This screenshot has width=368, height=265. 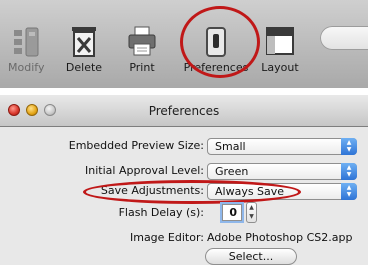 What do you see at coordinates (232, 171) in the screenshot?
I see `initial-approval-level-value: Green` at bounding box center [232, 171].